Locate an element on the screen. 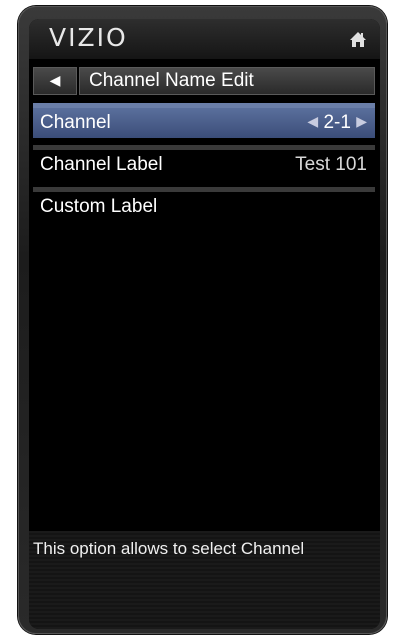 This screenshot has height=636, width=406. back-button: ◀ is located at coordinates (55, 81).